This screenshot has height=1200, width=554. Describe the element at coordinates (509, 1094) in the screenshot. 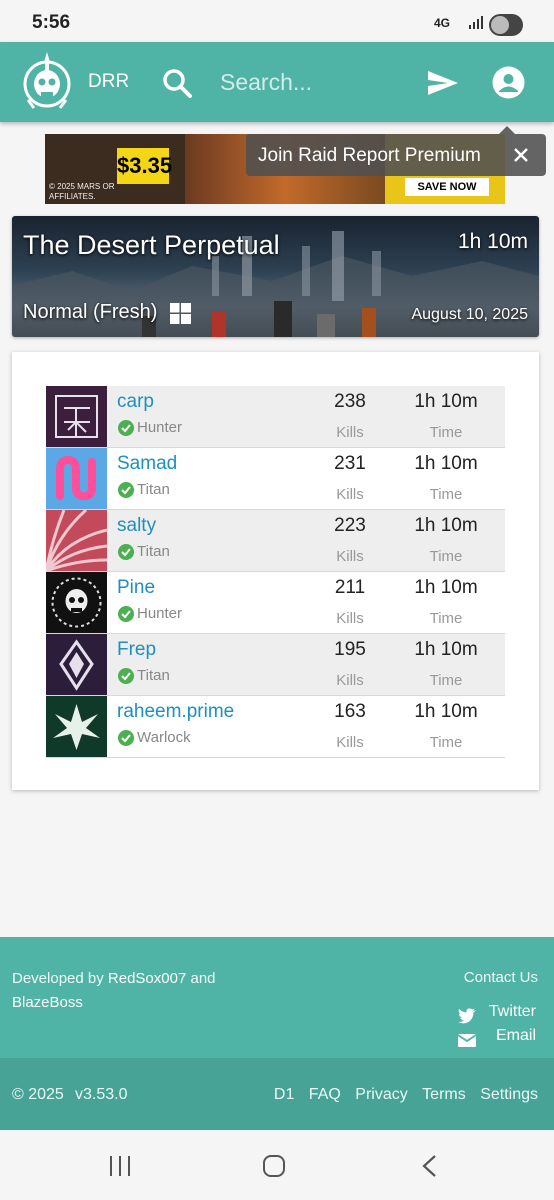

I see `footer-link-settings: Settings` at that location.